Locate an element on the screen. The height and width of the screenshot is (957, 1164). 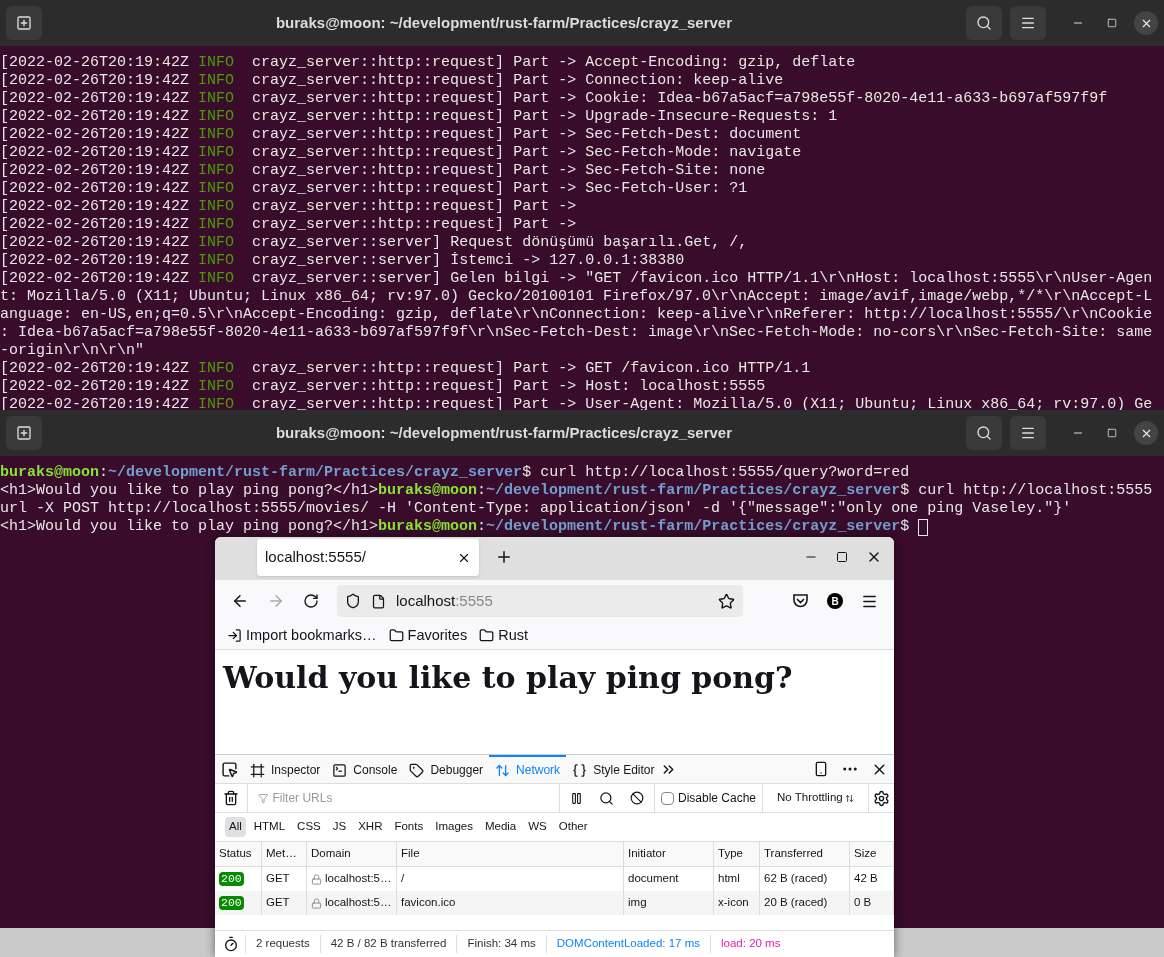
devtools-tab: Network is located at coordinates (528, 769).